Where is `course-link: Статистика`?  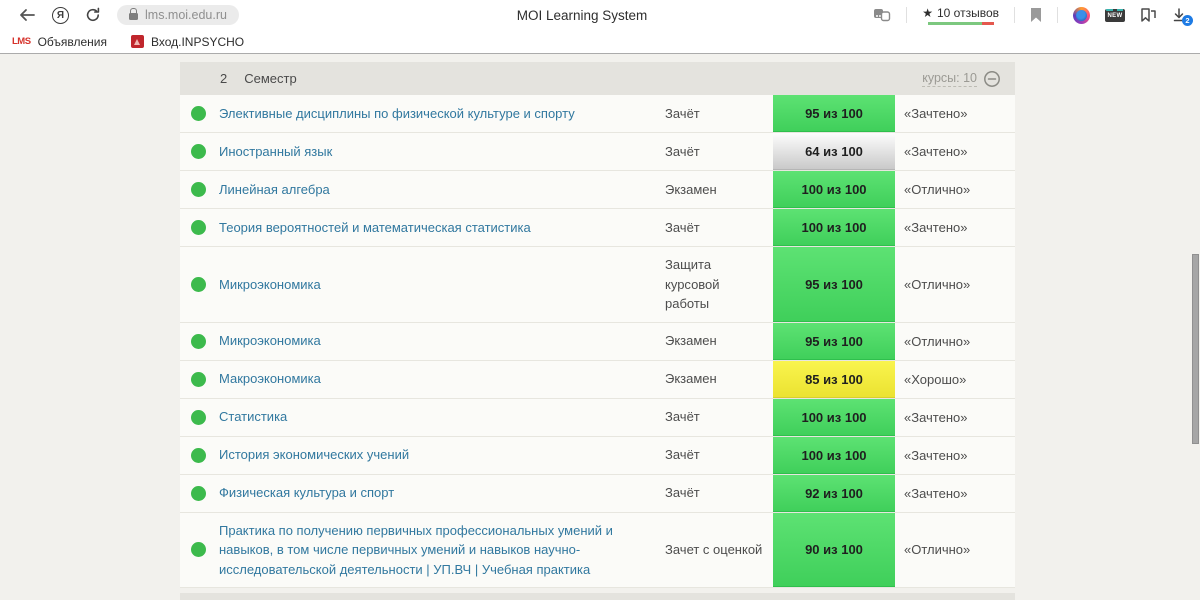 course-link: Статистика is located at coordinates (442, 417).